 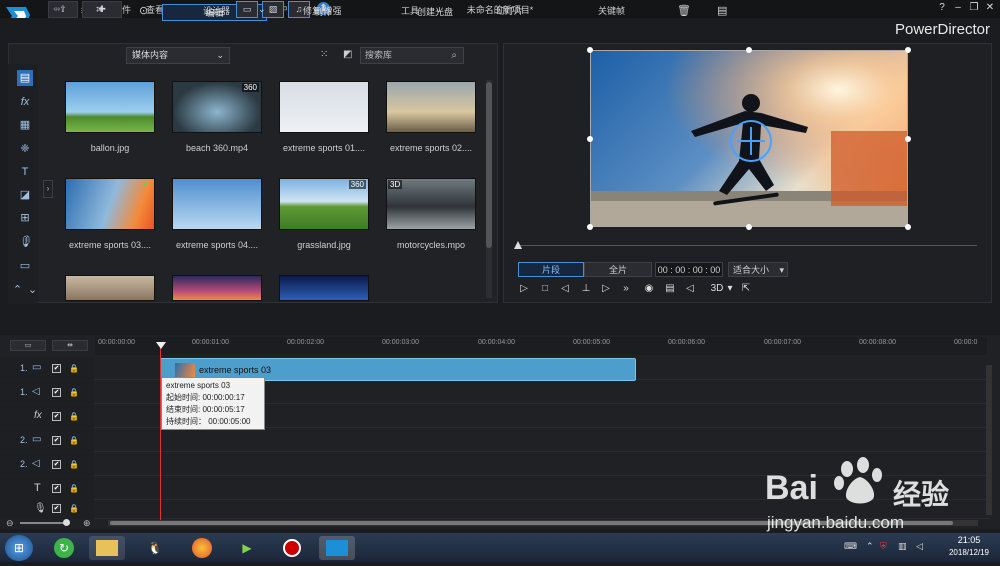 What do you see at coordinates (958, 8) in the screenshot?
I see `minimize-icon: –` at bounding box center [958, 8].